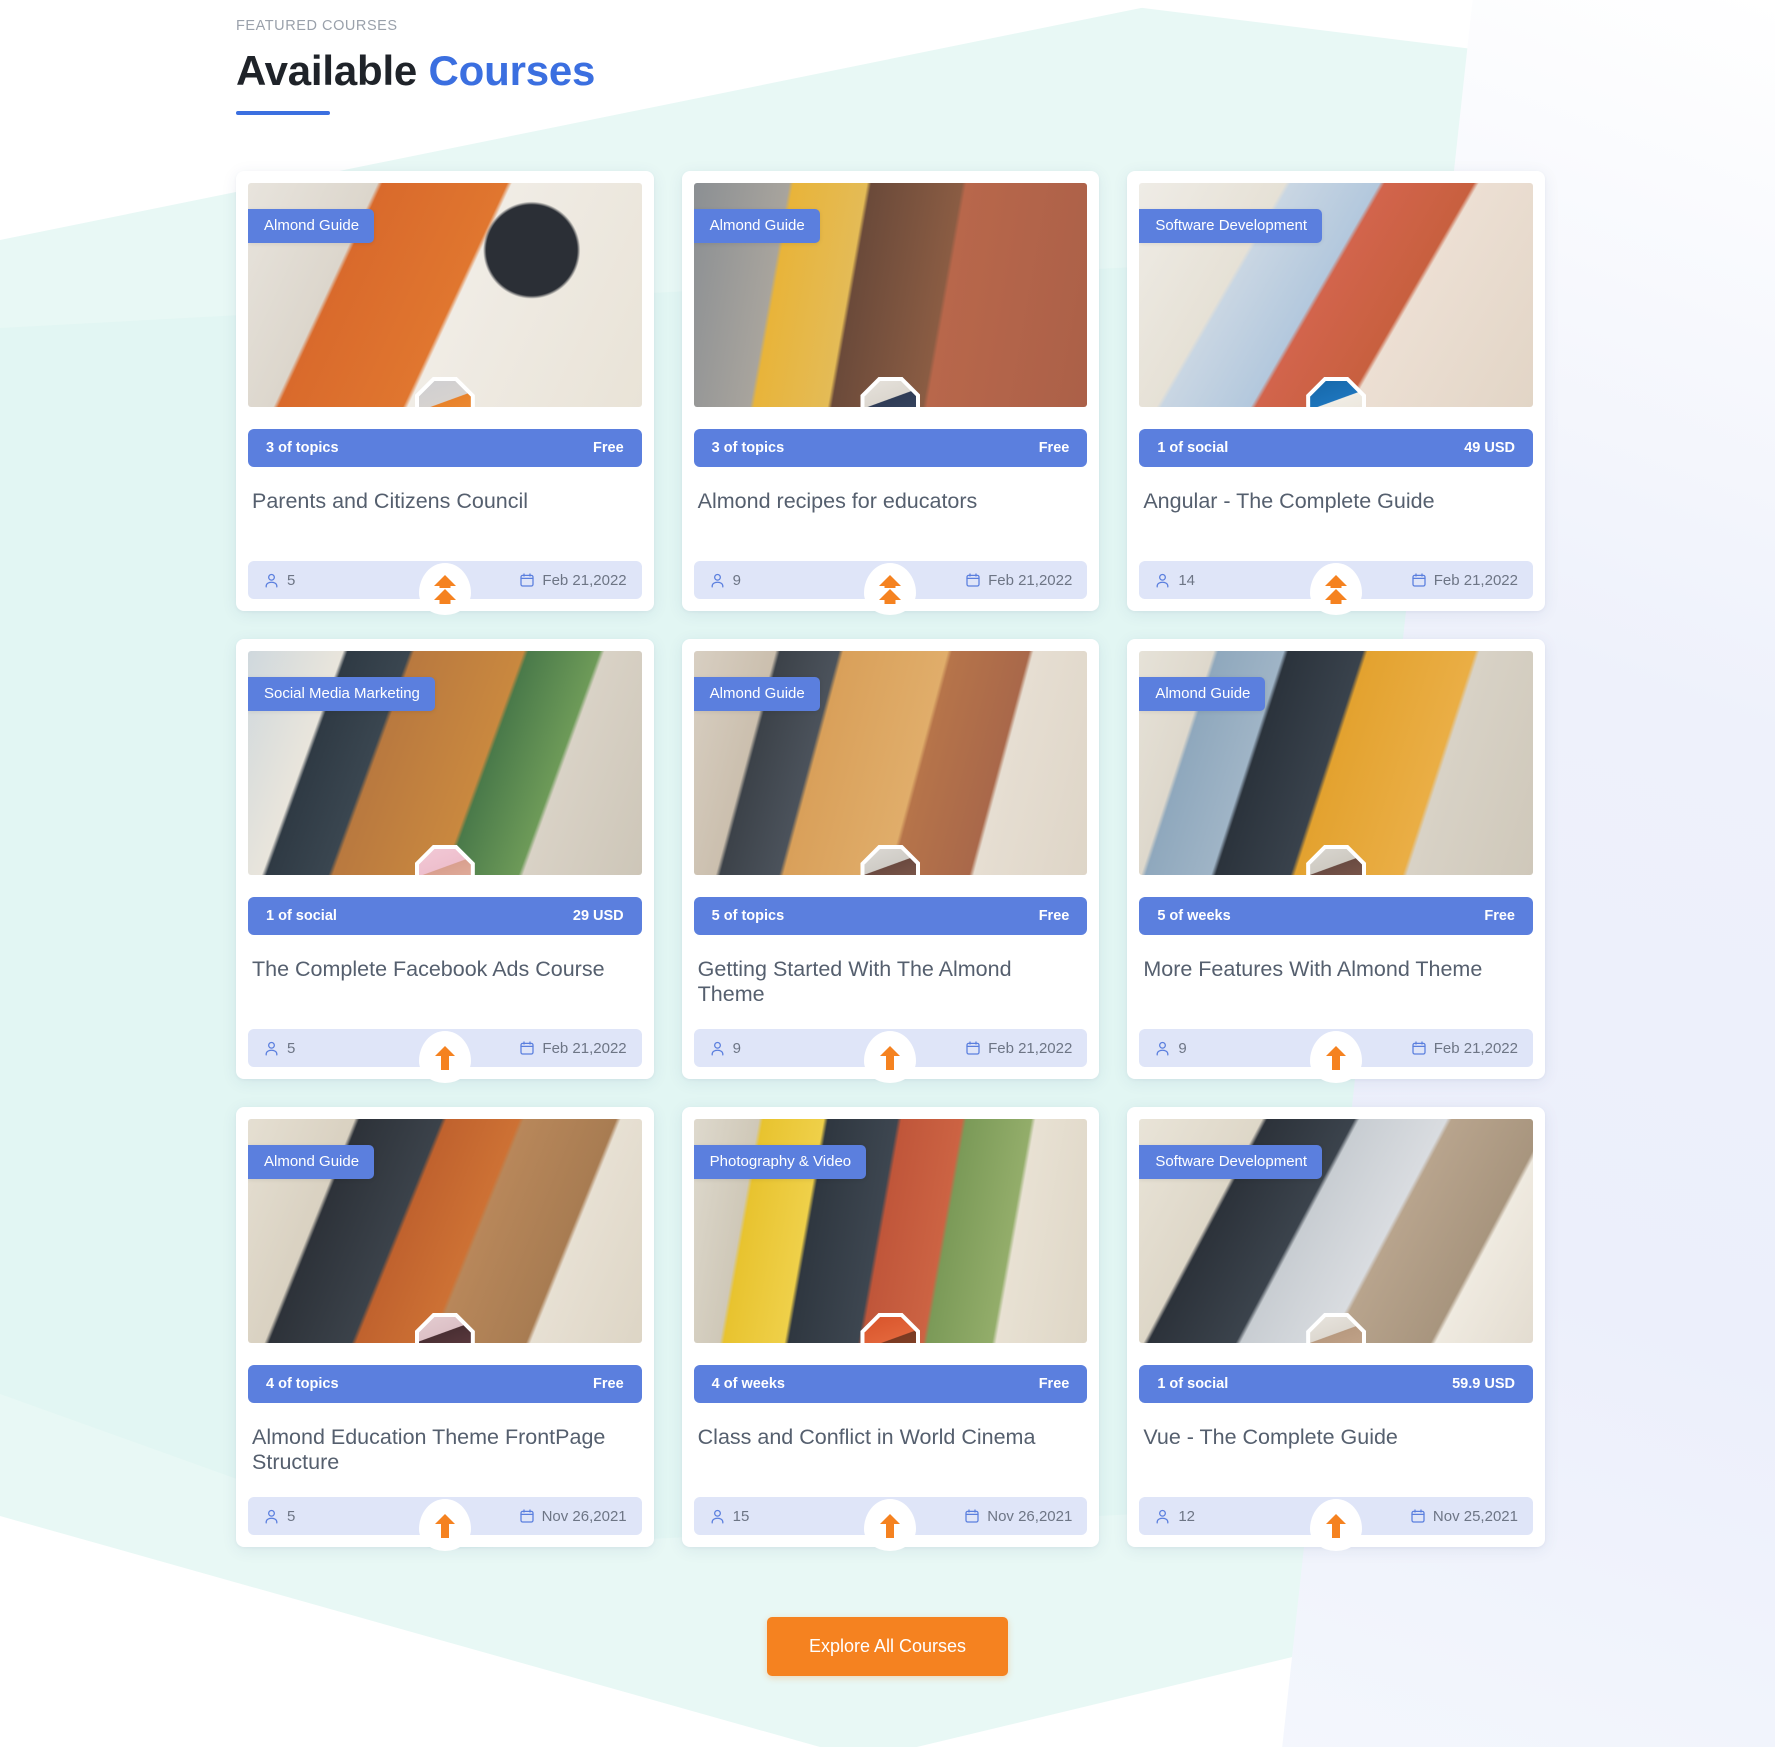 The width and height of the screenshot is (1775, 1747). I want to click on cta-container: Explore All Courses, so click(887, 1646).